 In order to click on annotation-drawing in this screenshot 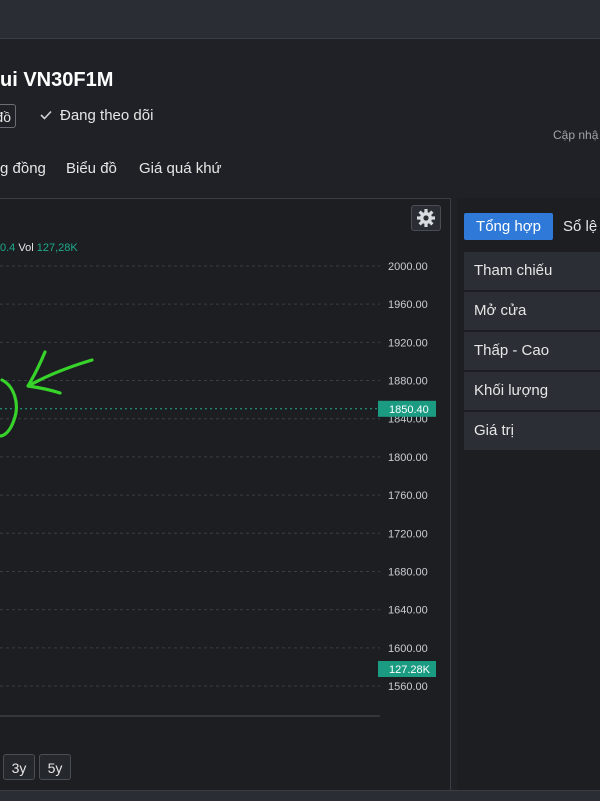, I will do `click(47, 394)`.